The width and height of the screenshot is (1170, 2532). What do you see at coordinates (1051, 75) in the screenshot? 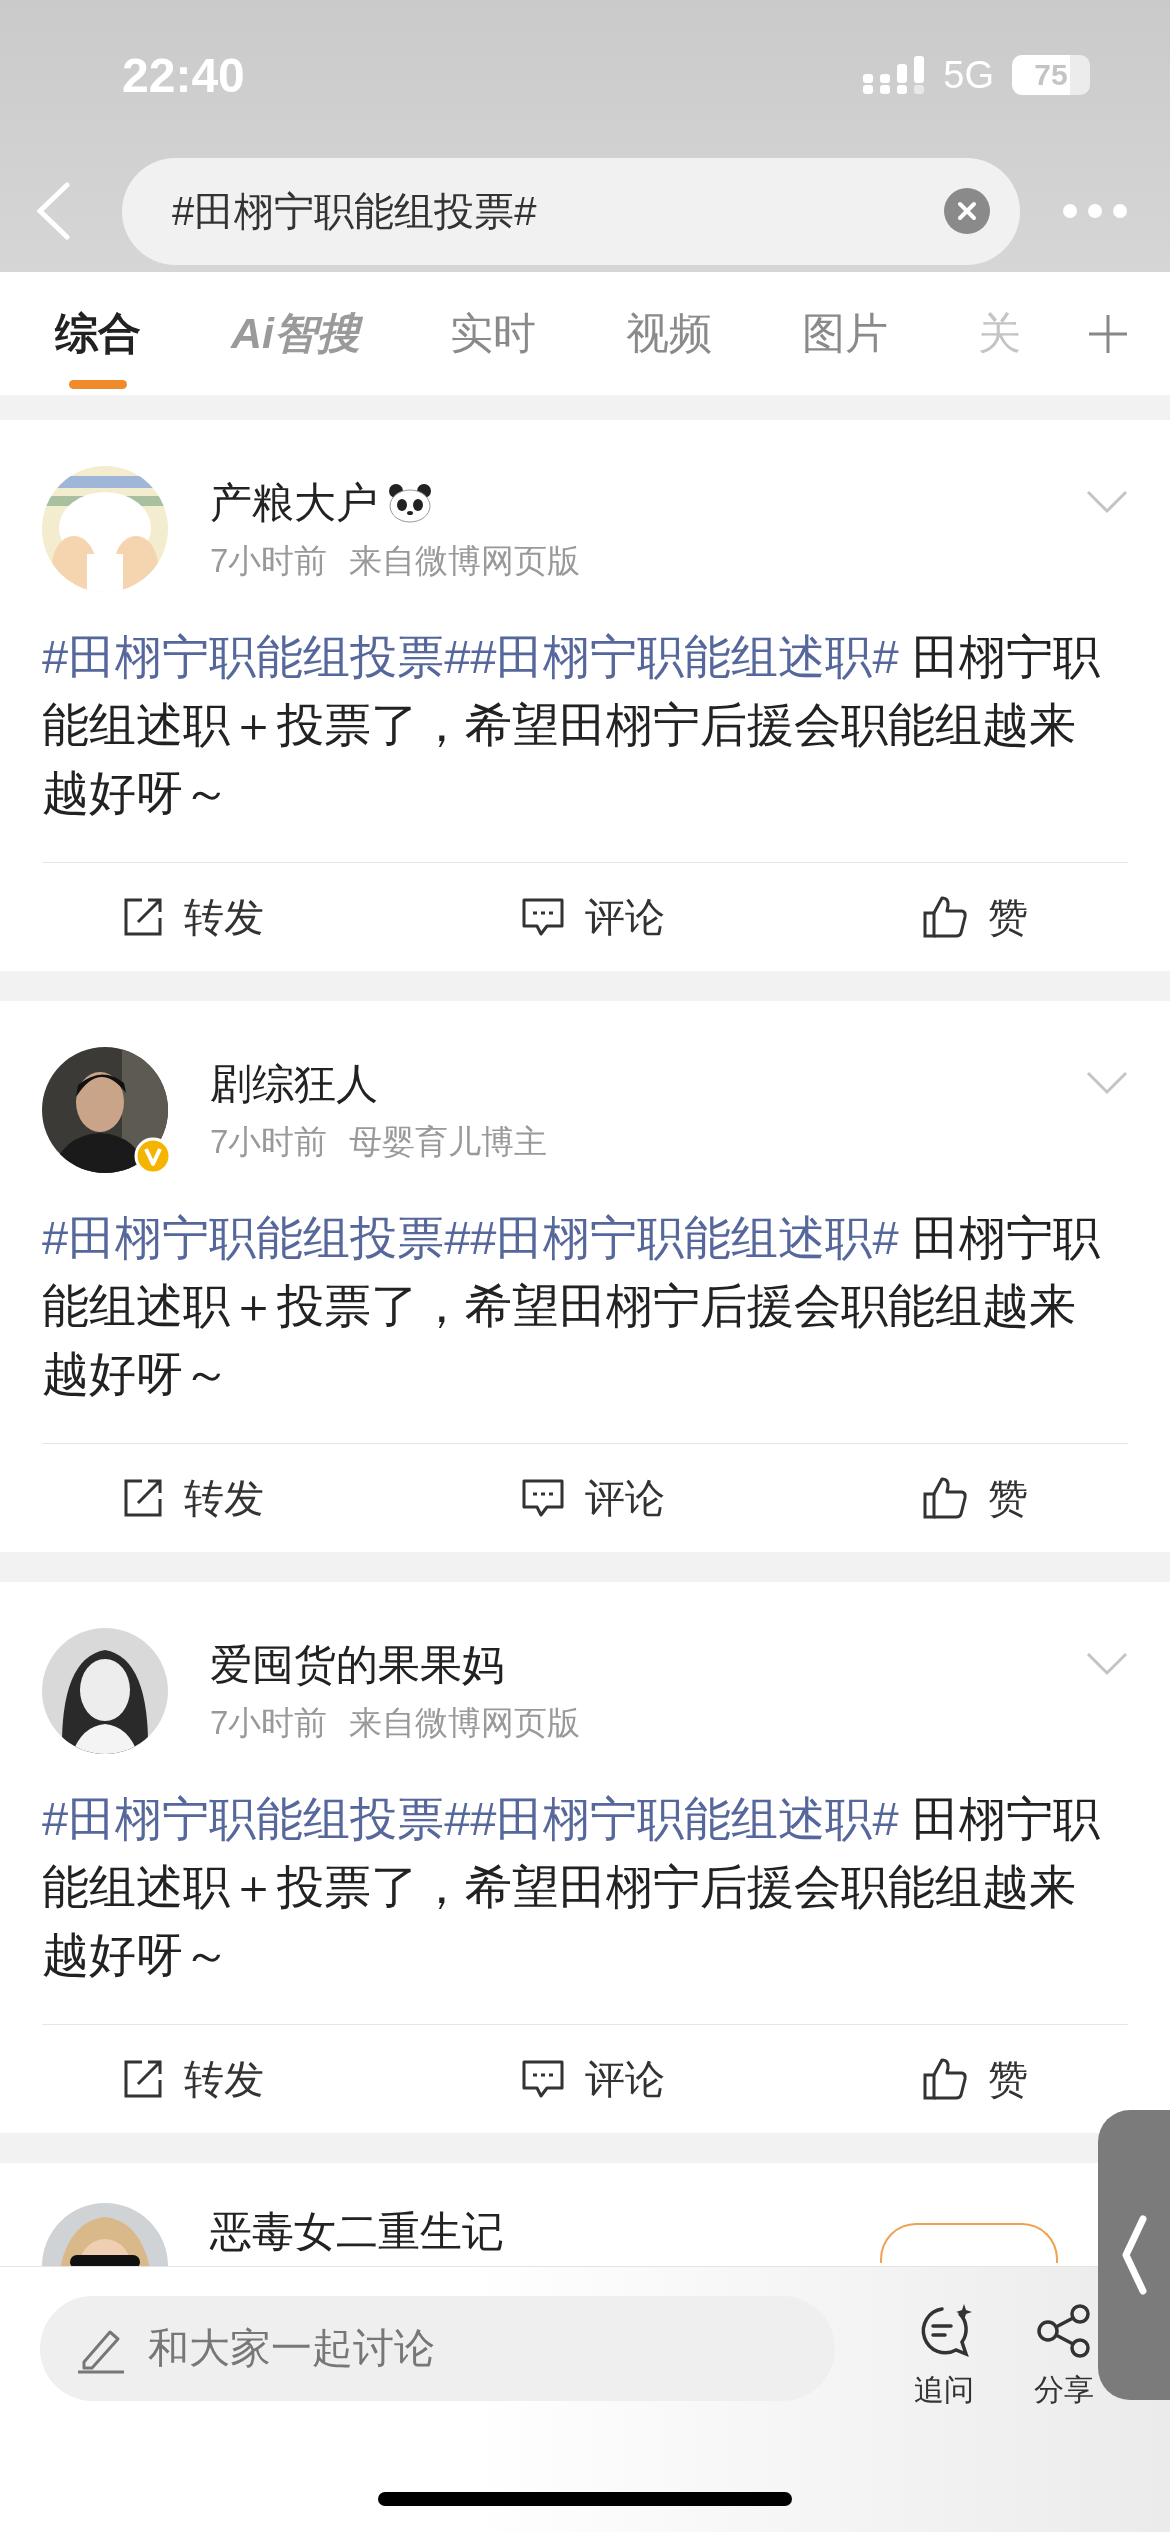
I see `battery-icon: 75` at bounding box center [1051, 75].